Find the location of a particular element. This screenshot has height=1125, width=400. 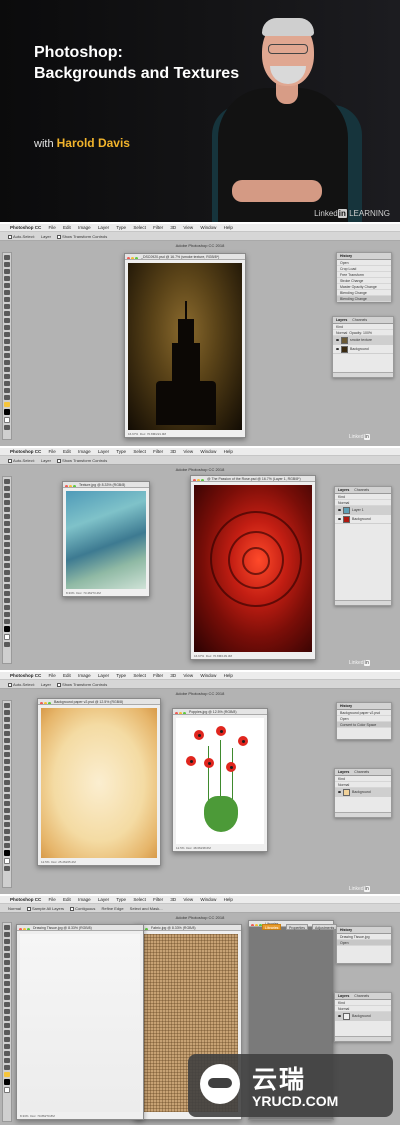

properties-tab: Properties is located at coordinates (297, 927).